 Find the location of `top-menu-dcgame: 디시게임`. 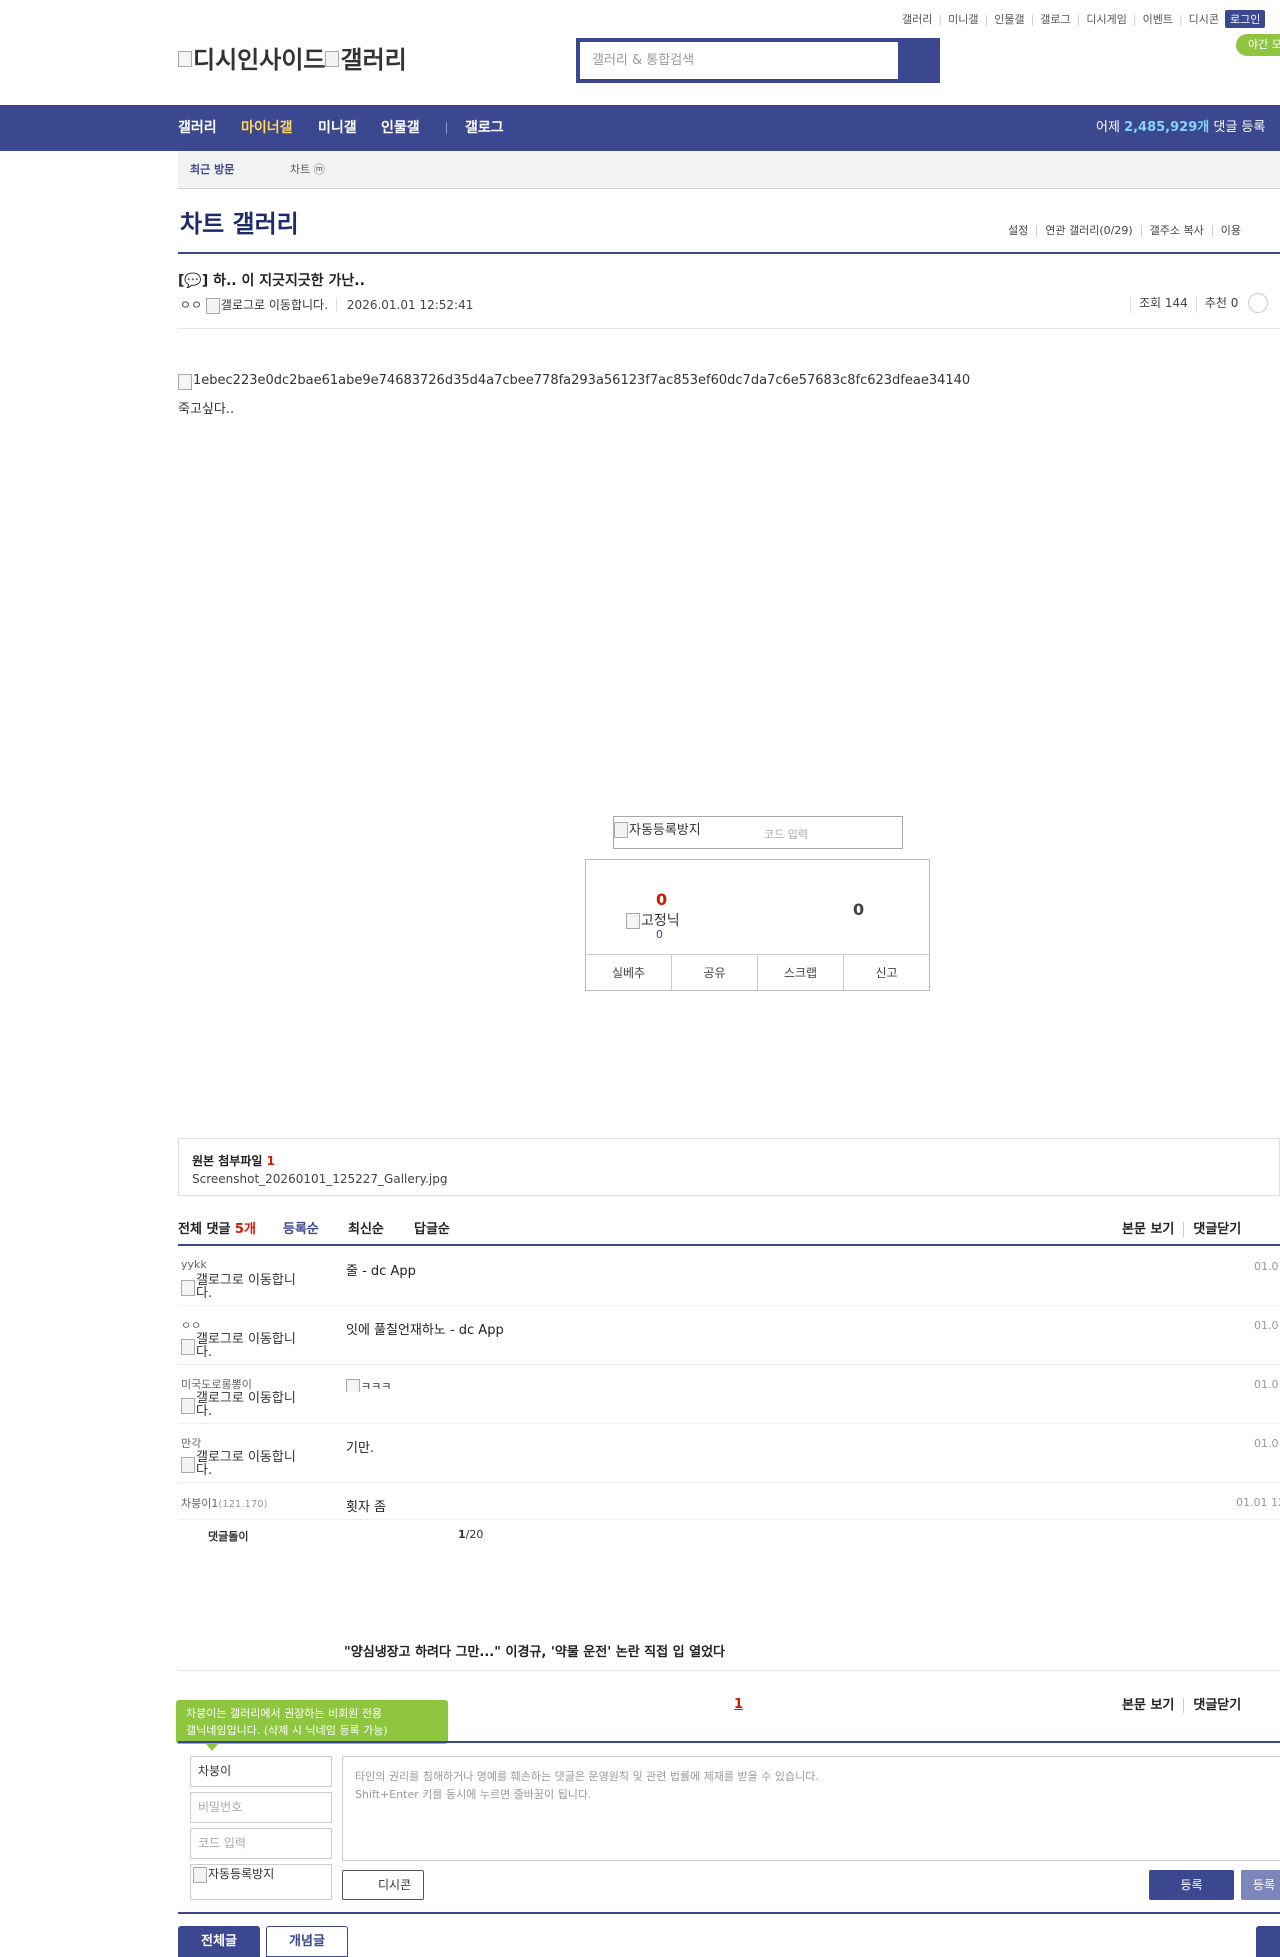

top-menu-dcgame: 디시게임 is located at coordinates (1106, 19).